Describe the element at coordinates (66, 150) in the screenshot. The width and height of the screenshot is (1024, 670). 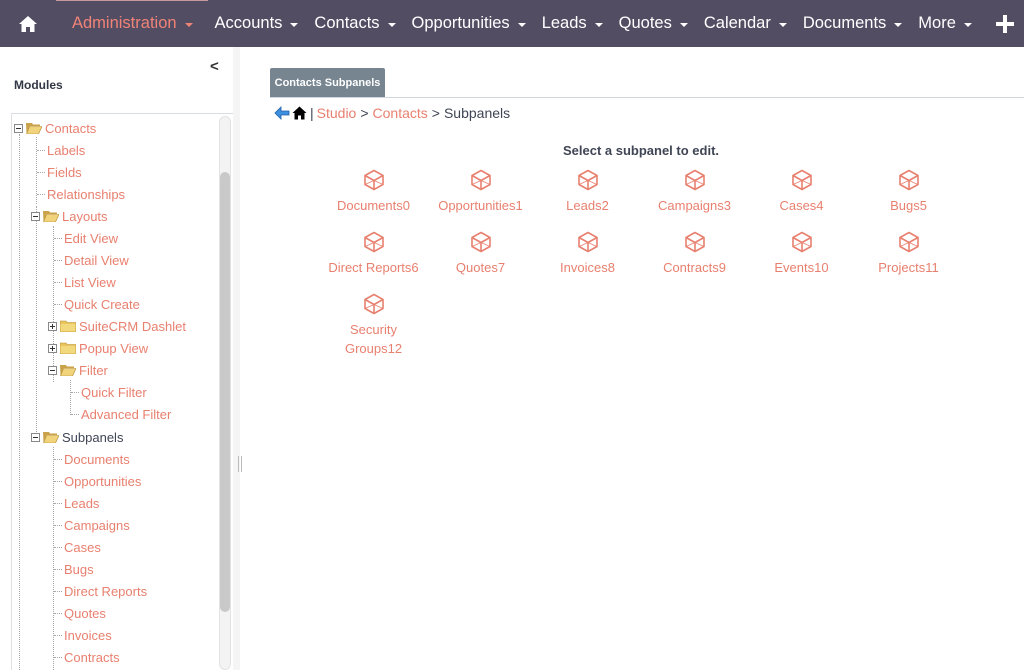
I see `tree-link: Labels` at that location.